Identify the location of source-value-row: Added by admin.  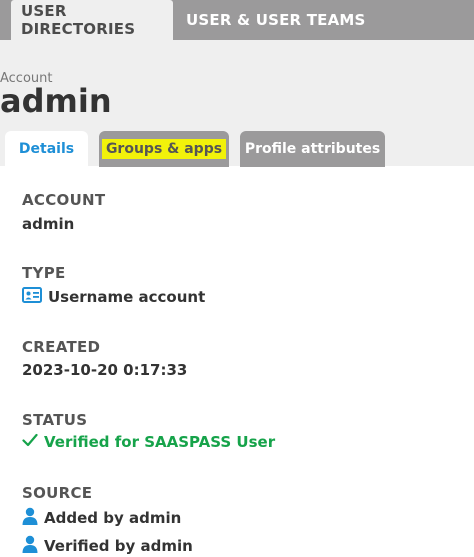
(101, 518).